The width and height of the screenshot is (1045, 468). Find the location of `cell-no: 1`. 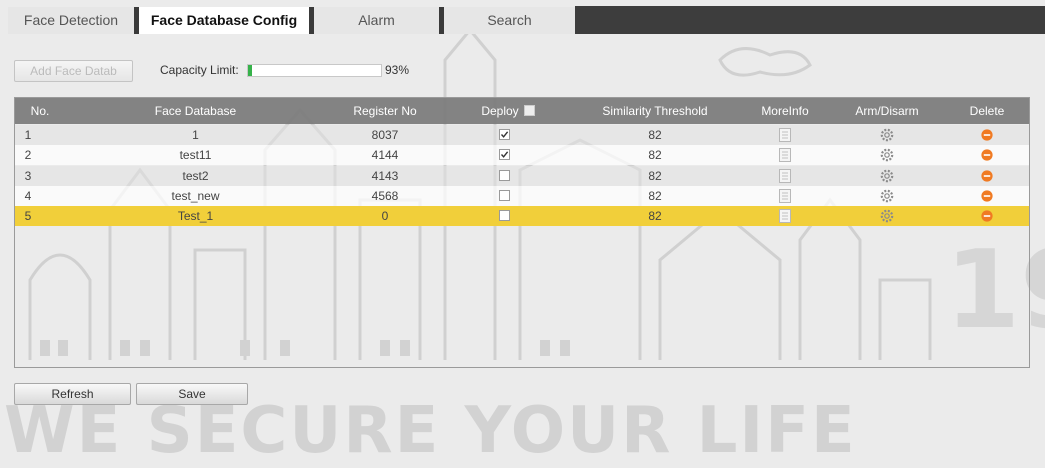

cell-no: 1 is located at coordinates (28, 135).